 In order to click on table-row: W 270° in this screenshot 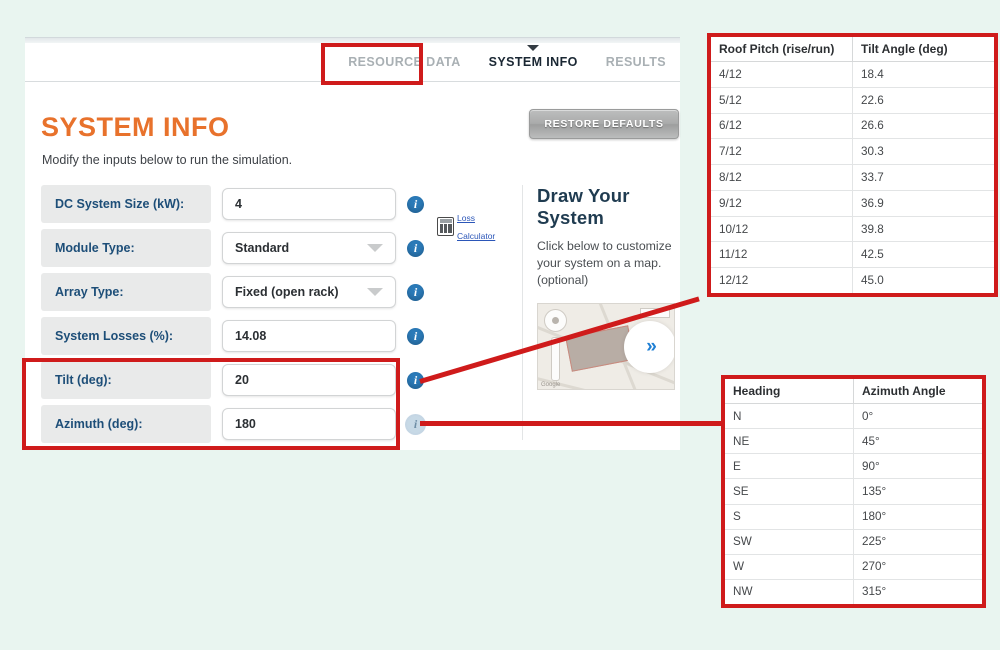, I will do `click(853, 567)`.